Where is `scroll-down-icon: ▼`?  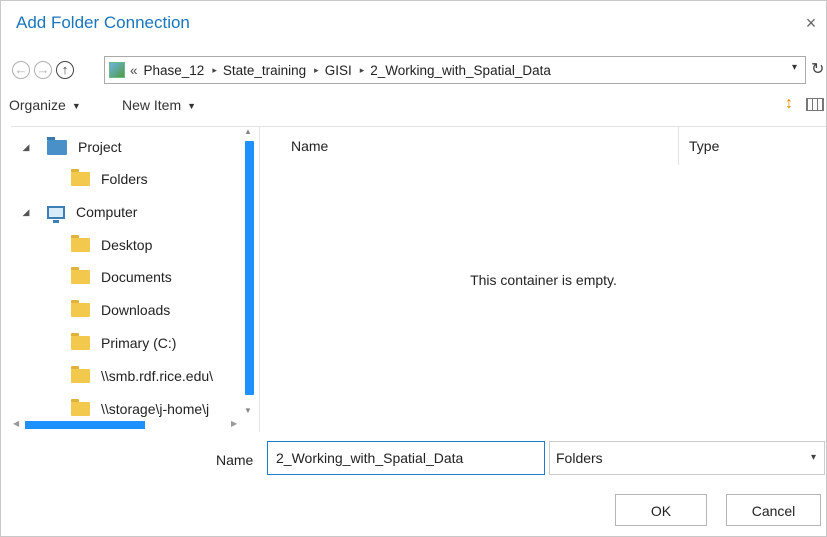 scroll-down-icon: ▼ is located at coordinates (248, 410).